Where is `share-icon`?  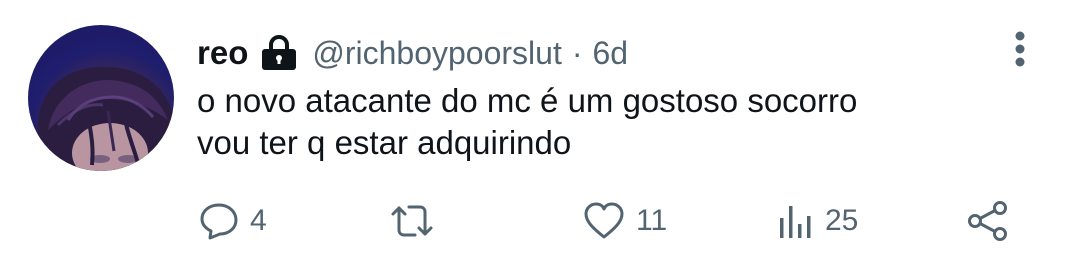
share-icon is located at coordinates (988, 221).